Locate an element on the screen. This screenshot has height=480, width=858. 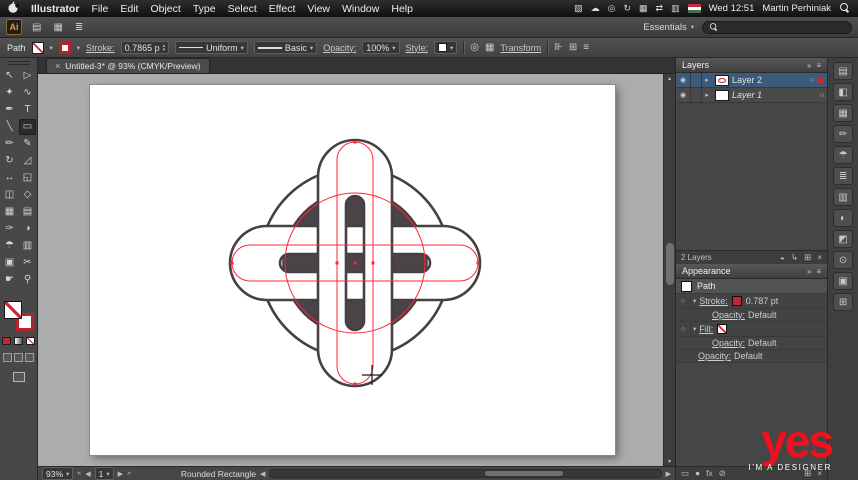
arrange-documents-icon: ▤ is located at coordinates (36, 27).